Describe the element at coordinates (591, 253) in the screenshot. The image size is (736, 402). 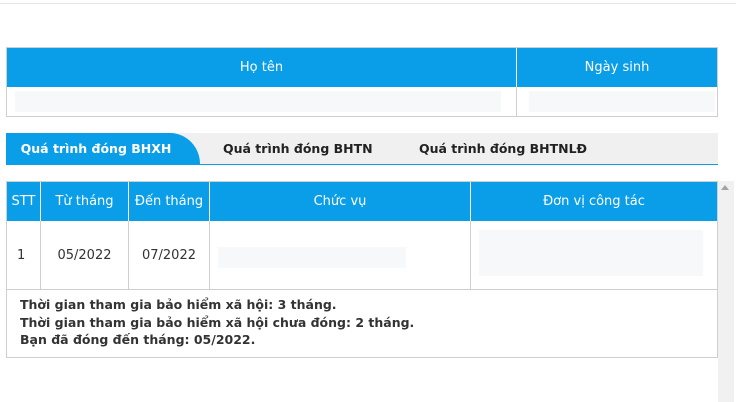
I see `unit-value` at that location.